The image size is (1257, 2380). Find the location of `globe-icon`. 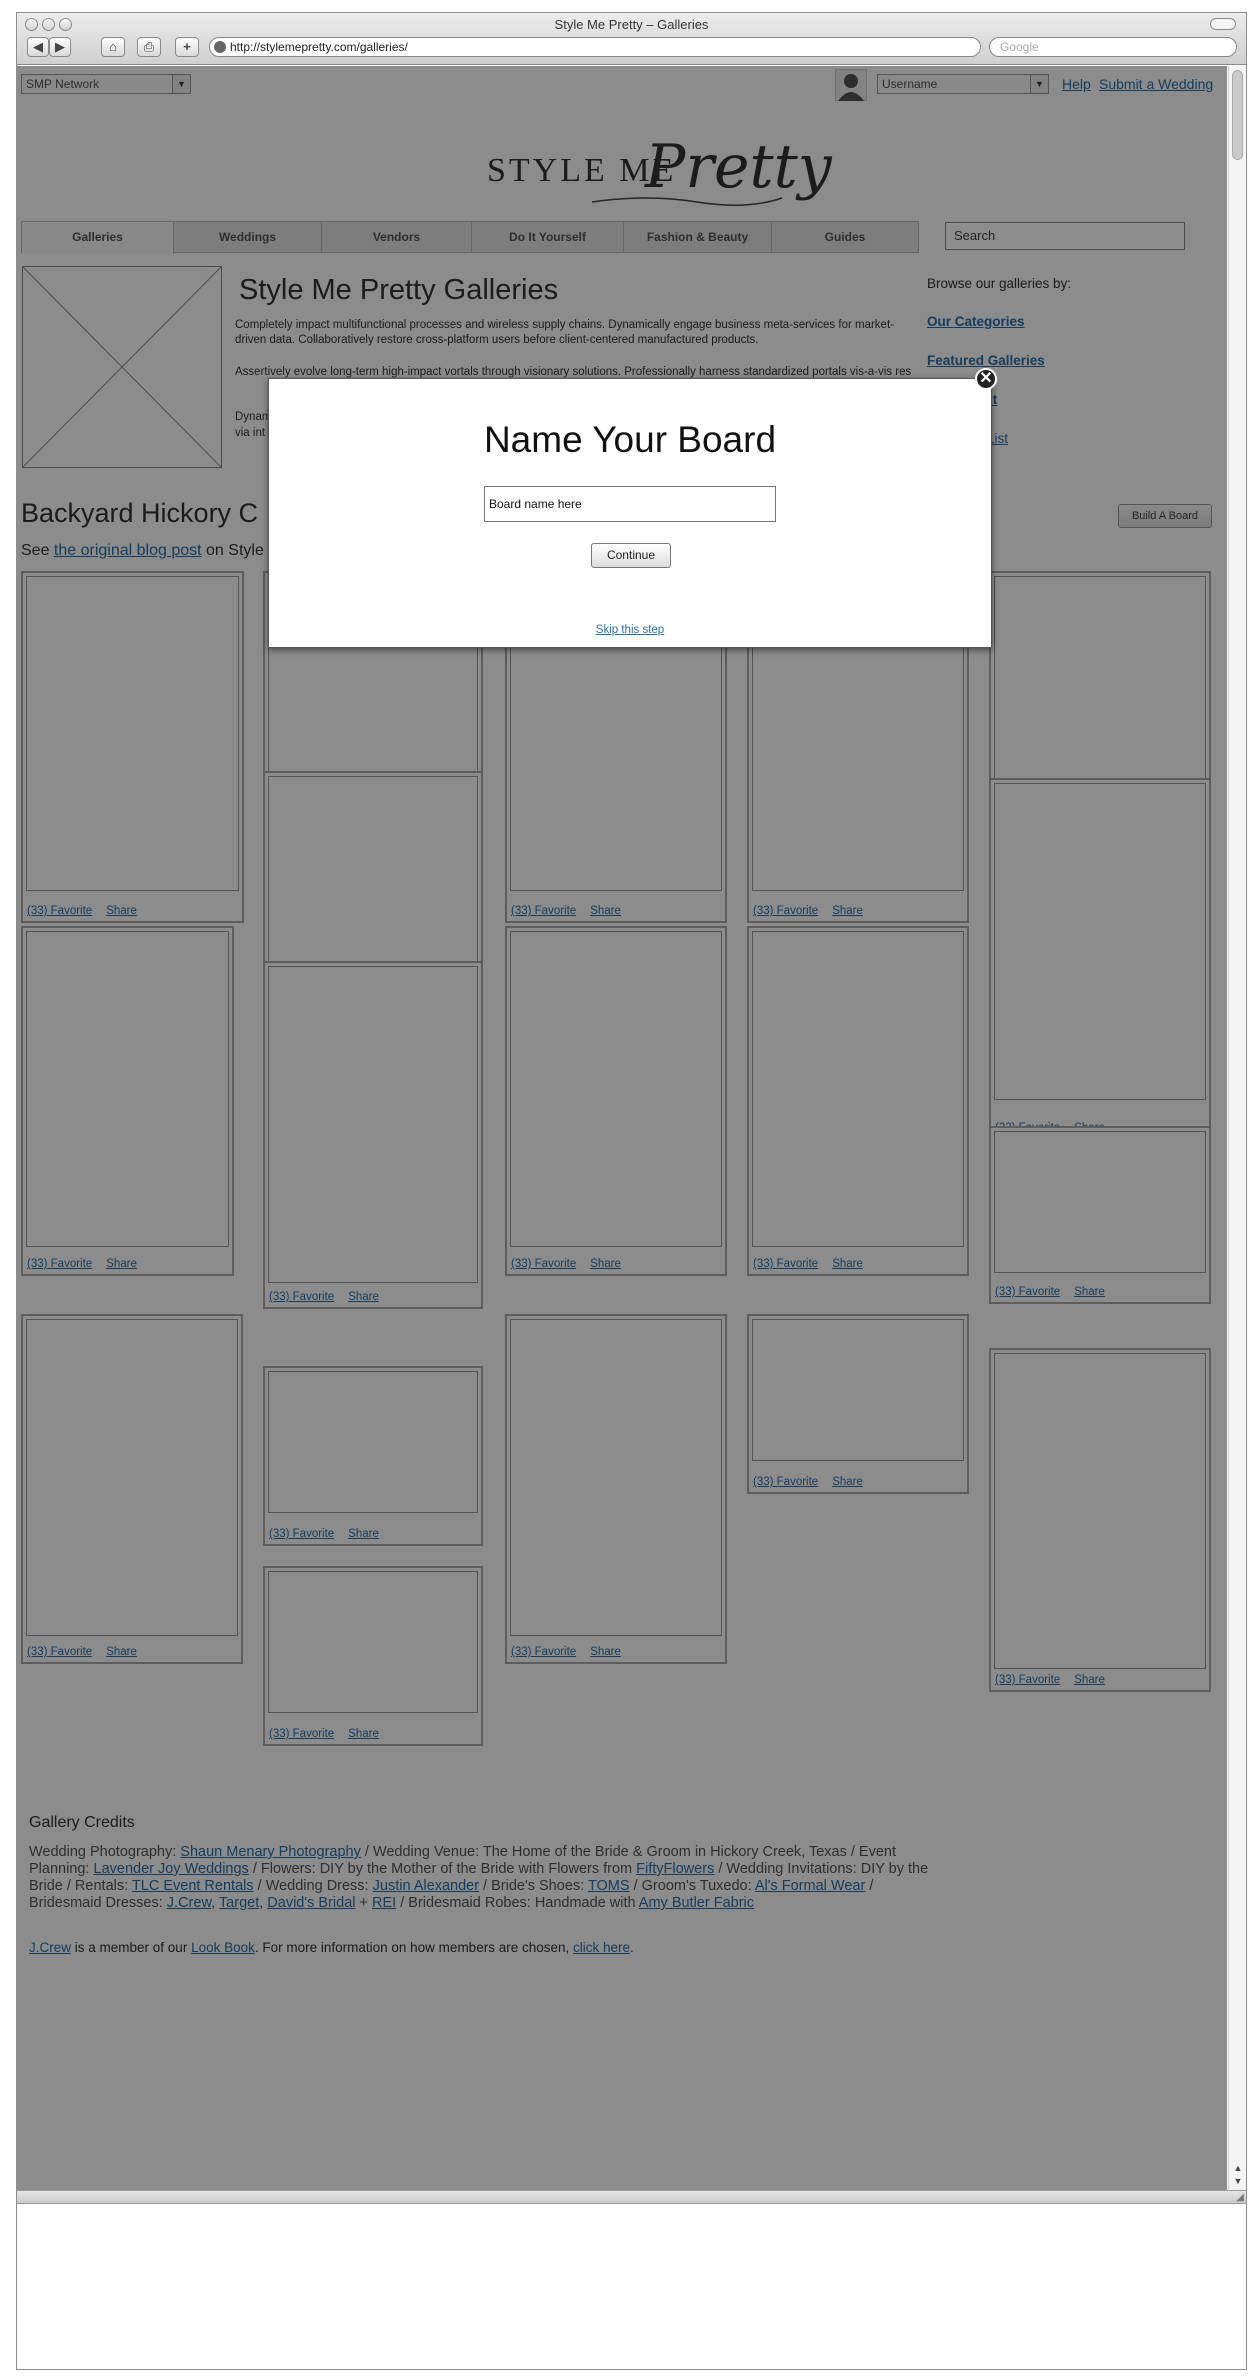

globe-icon is located at coordinates (220, 47).